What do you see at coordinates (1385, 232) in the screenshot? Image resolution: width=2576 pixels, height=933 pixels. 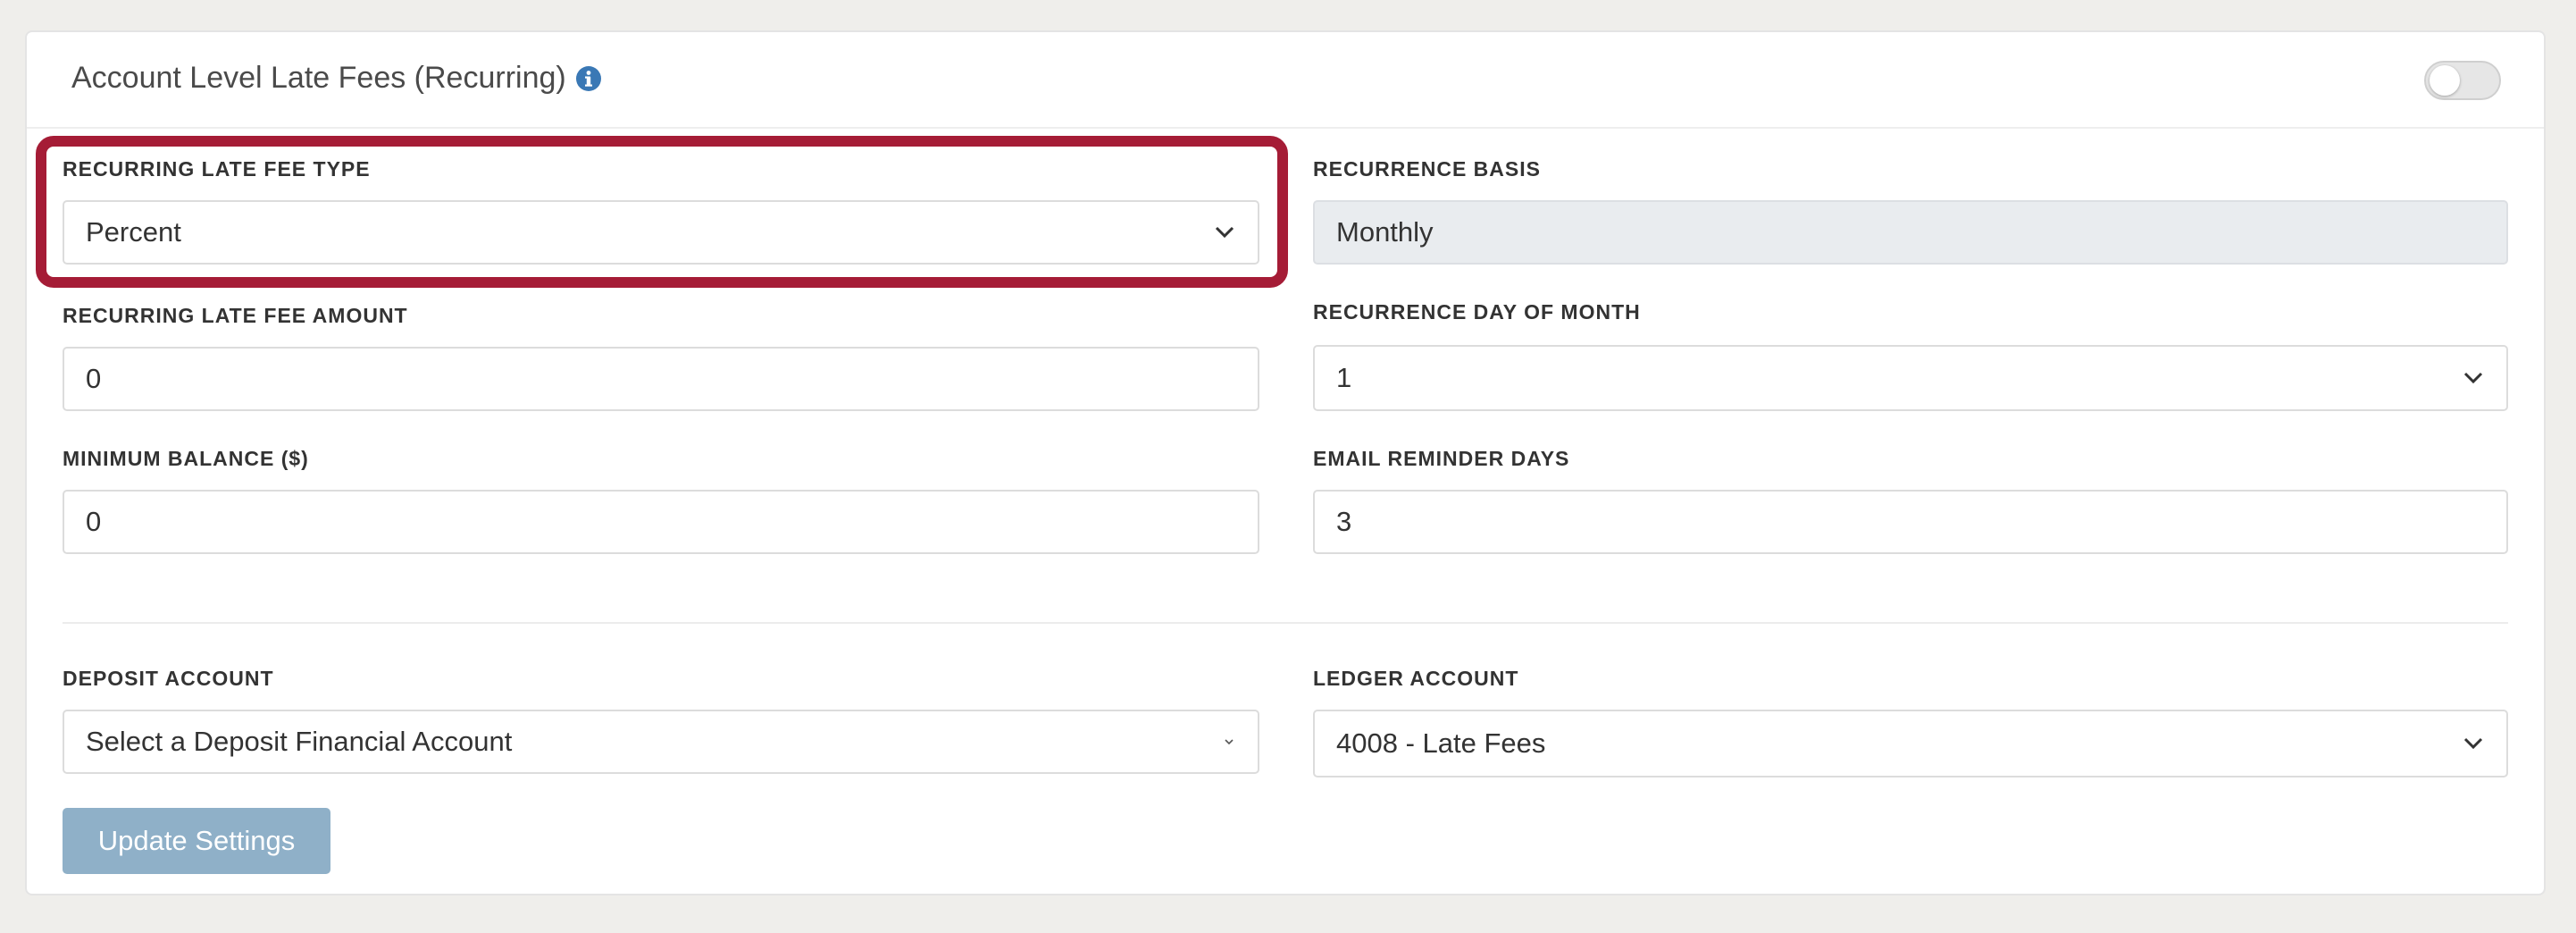 I see `recurrence-basis-value: Monthly` at bounding box center [1385, 232].